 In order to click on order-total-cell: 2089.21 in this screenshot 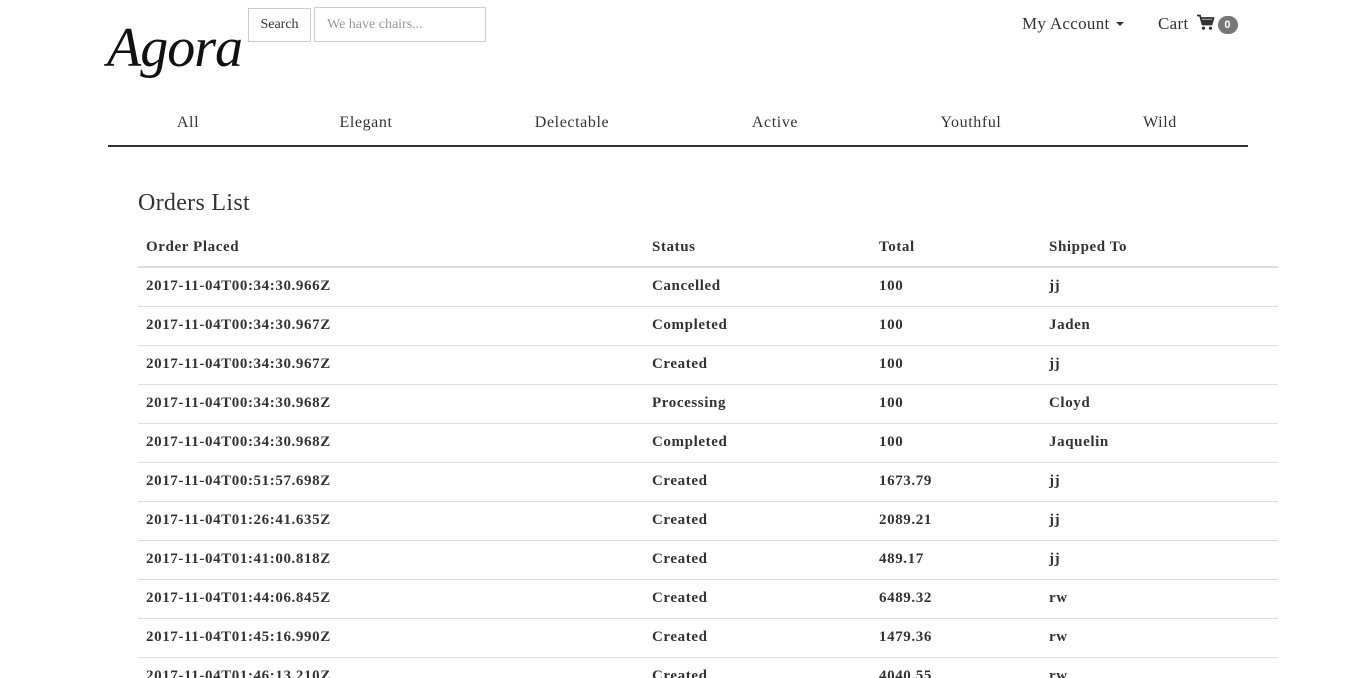, I will do `click(956, 521)`.